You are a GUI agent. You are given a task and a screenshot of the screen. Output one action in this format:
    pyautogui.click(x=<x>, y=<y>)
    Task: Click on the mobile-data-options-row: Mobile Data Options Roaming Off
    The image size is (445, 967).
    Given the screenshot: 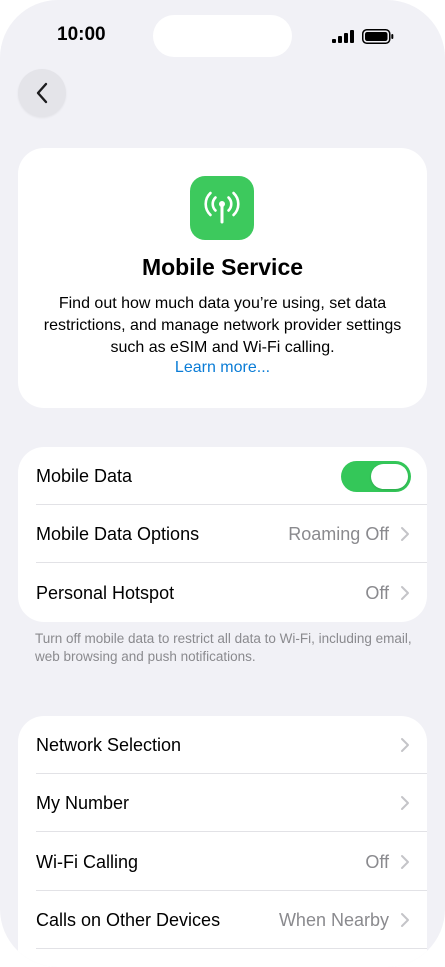 What is the action you would take?
    pyautogui.click(x=222, y=534)
    